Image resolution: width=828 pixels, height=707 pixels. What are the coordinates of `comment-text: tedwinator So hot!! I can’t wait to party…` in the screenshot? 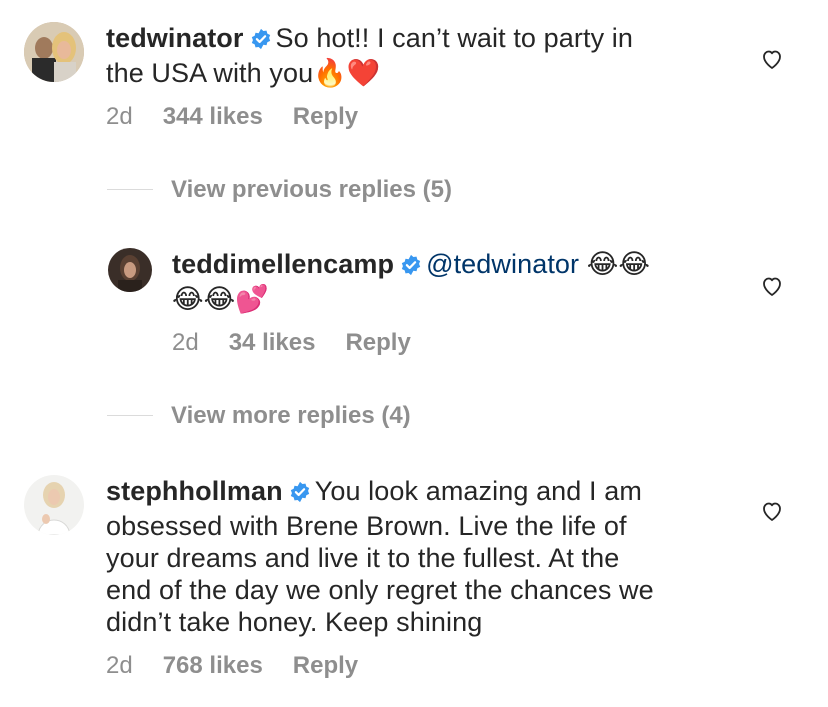 It's located at (416, 56).